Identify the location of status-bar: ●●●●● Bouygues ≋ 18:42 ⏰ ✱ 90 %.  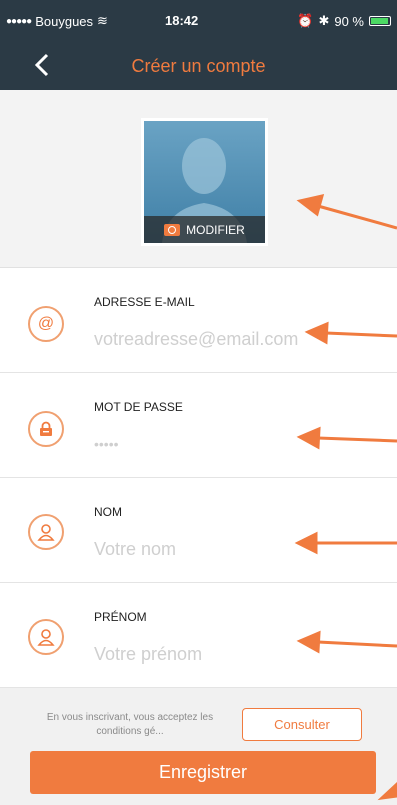
(198, 20).